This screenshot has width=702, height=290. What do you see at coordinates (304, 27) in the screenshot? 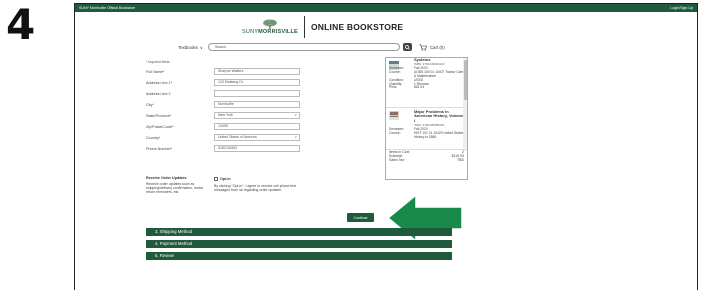
I see `header-divider` at bounding box center [304, 27].